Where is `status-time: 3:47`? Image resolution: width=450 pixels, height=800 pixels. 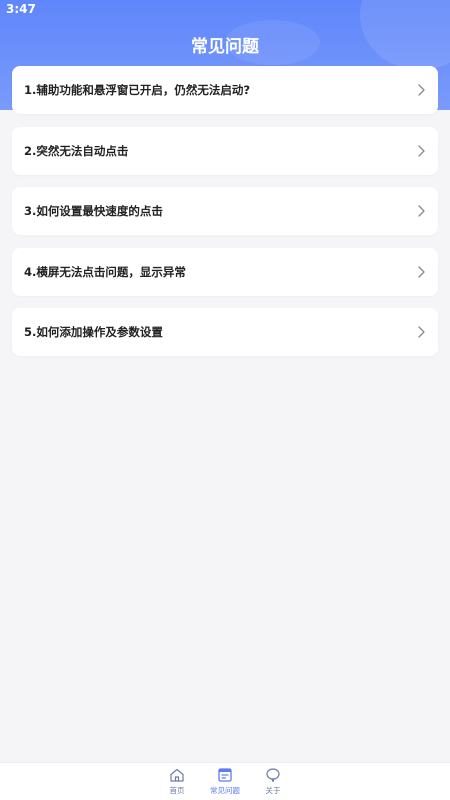 status-time: 3:47 is located at coordinates (21, 9).